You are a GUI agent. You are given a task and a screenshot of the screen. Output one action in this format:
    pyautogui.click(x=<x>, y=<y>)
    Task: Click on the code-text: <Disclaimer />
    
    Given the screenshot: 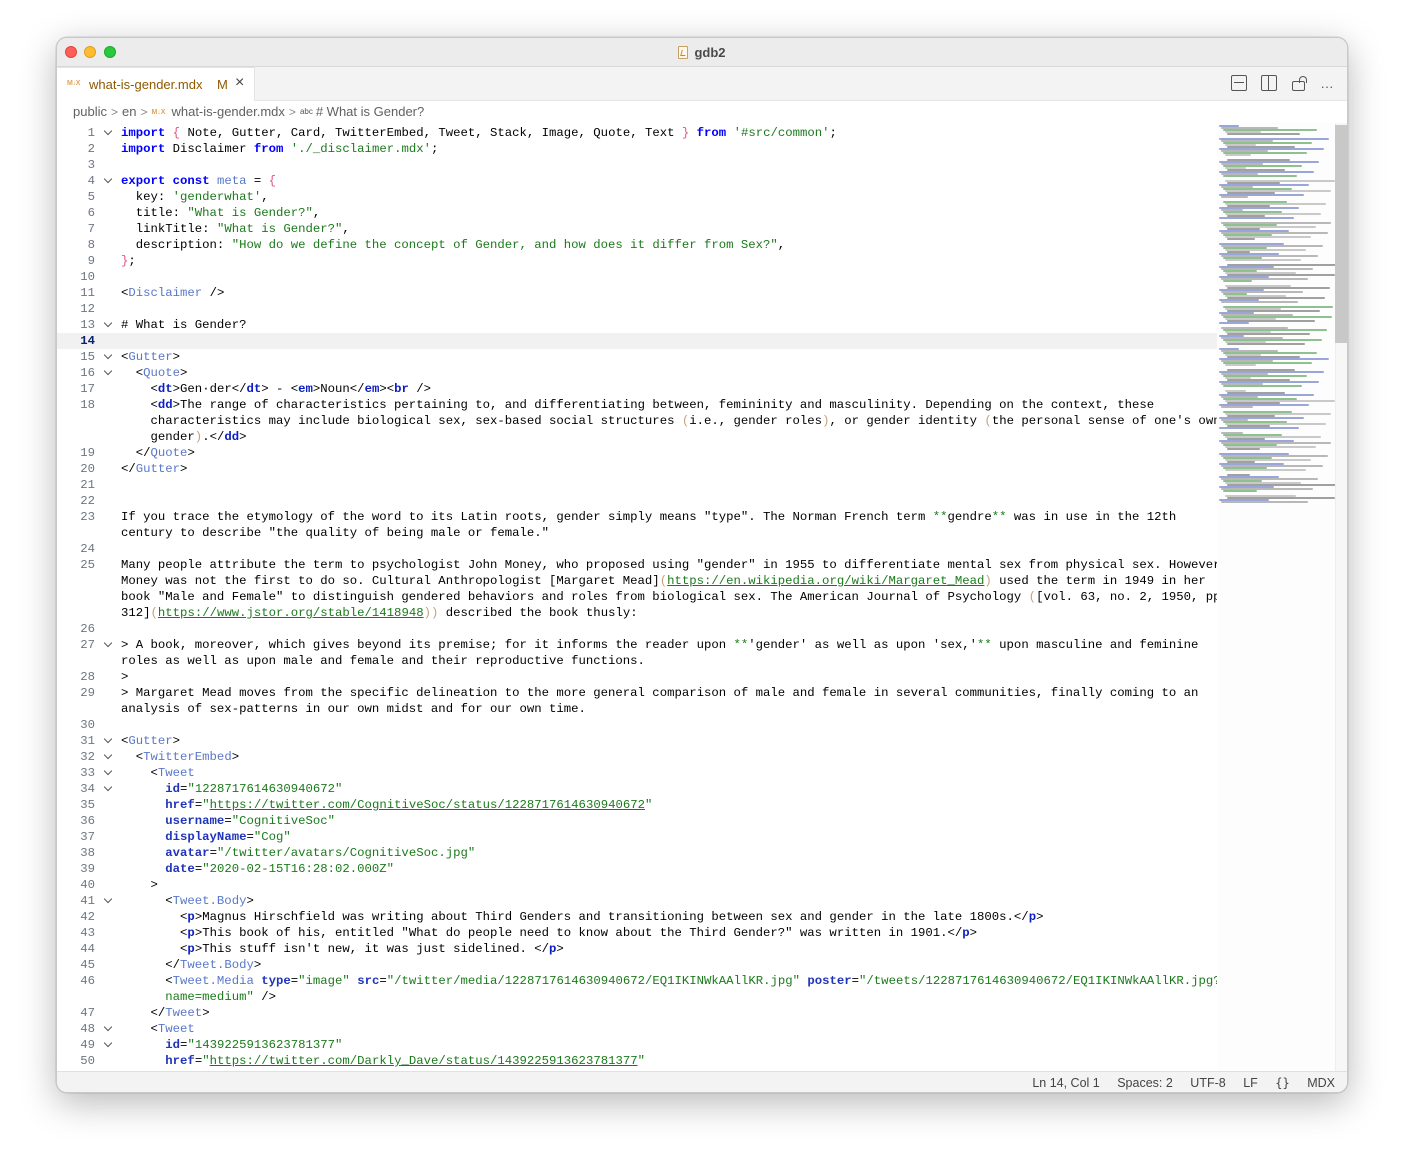 What is the action you would take?
    pyautogui.click(x=173, y=293)
    